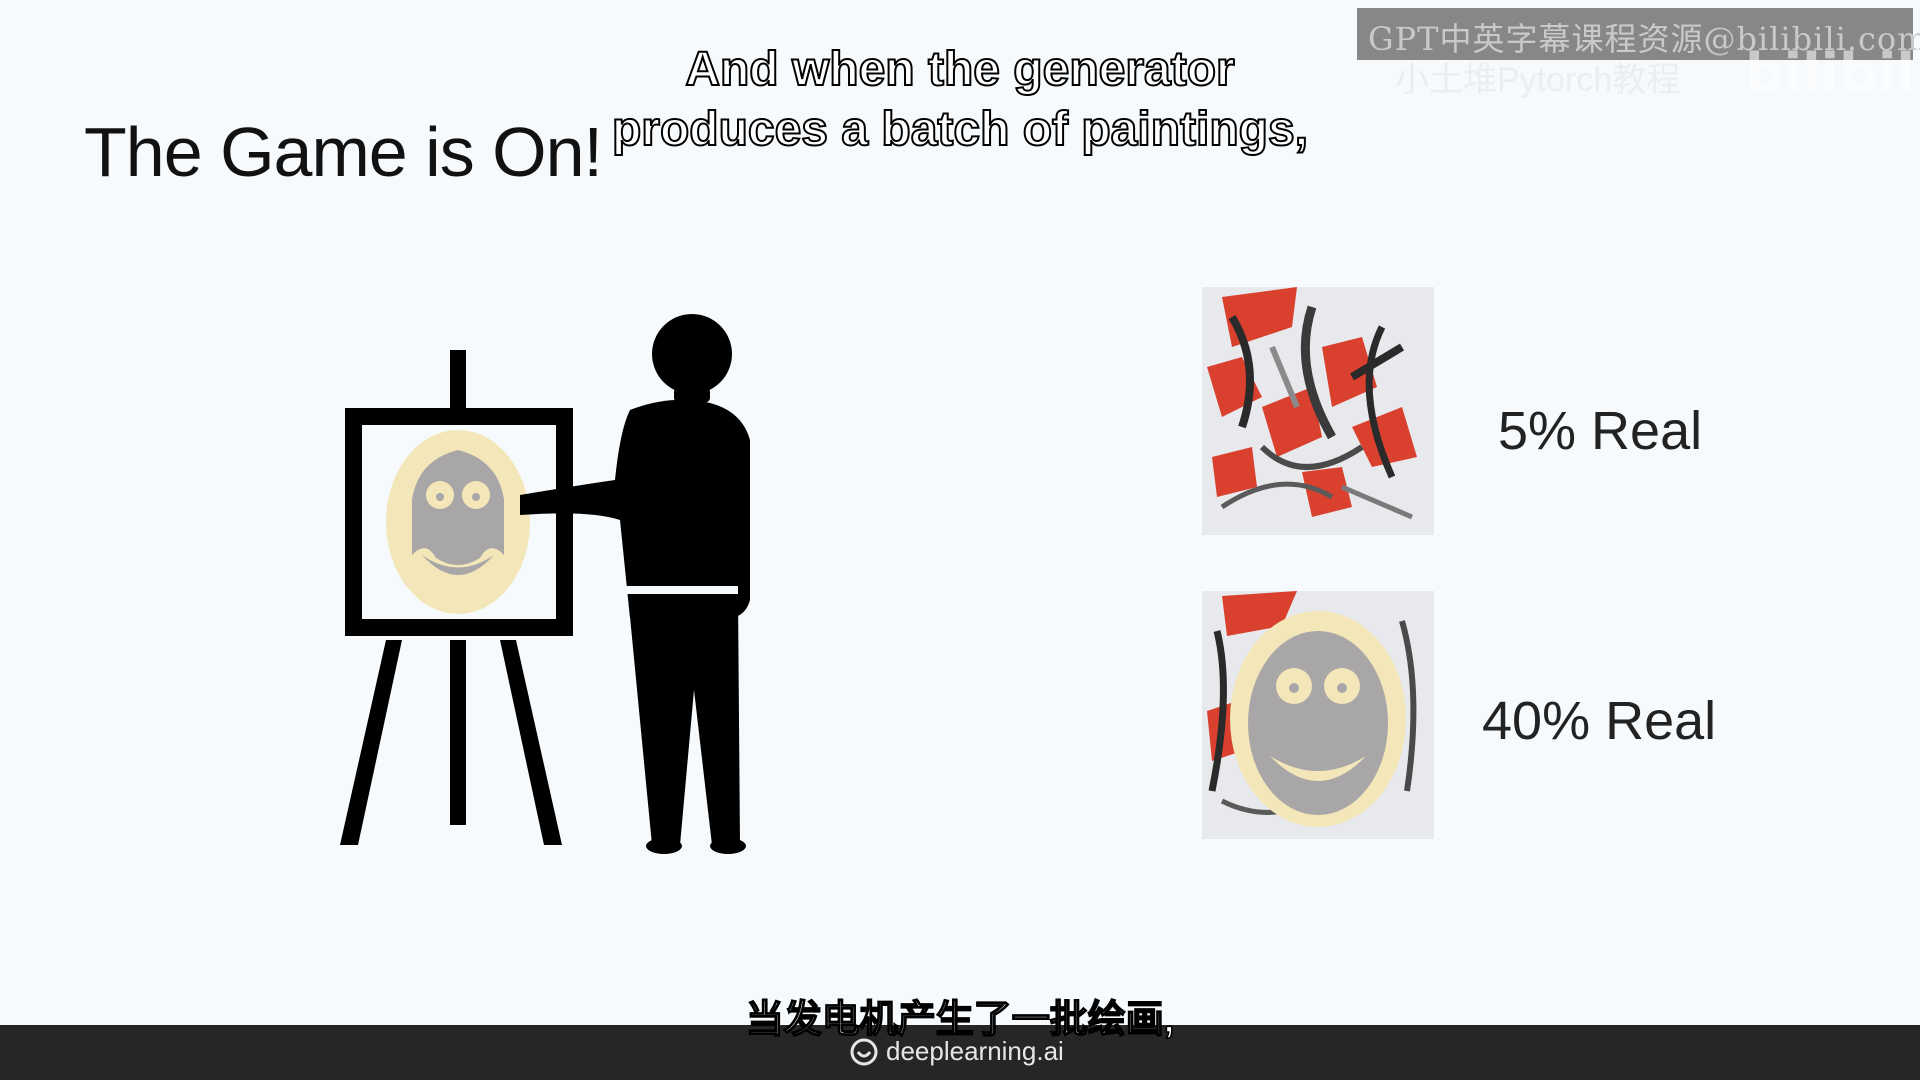  Describe the element at coordinates (960, 1020) in the screenshot. I see `subtitle-chinese: 当发电机产生了一批绘画,` at that location.